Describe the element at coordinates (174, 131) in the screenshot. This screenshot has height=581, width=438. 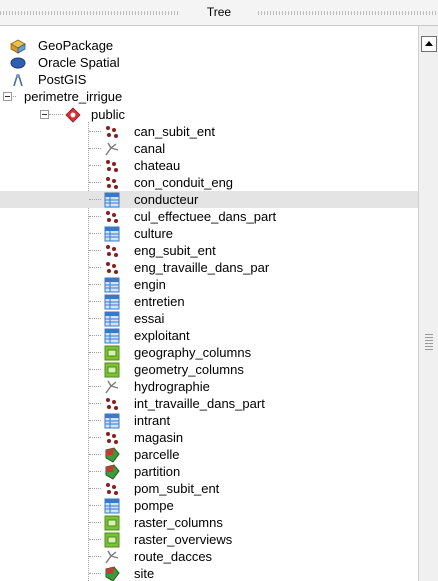
I see `tree-item-label: can_subit_ent` at that location.